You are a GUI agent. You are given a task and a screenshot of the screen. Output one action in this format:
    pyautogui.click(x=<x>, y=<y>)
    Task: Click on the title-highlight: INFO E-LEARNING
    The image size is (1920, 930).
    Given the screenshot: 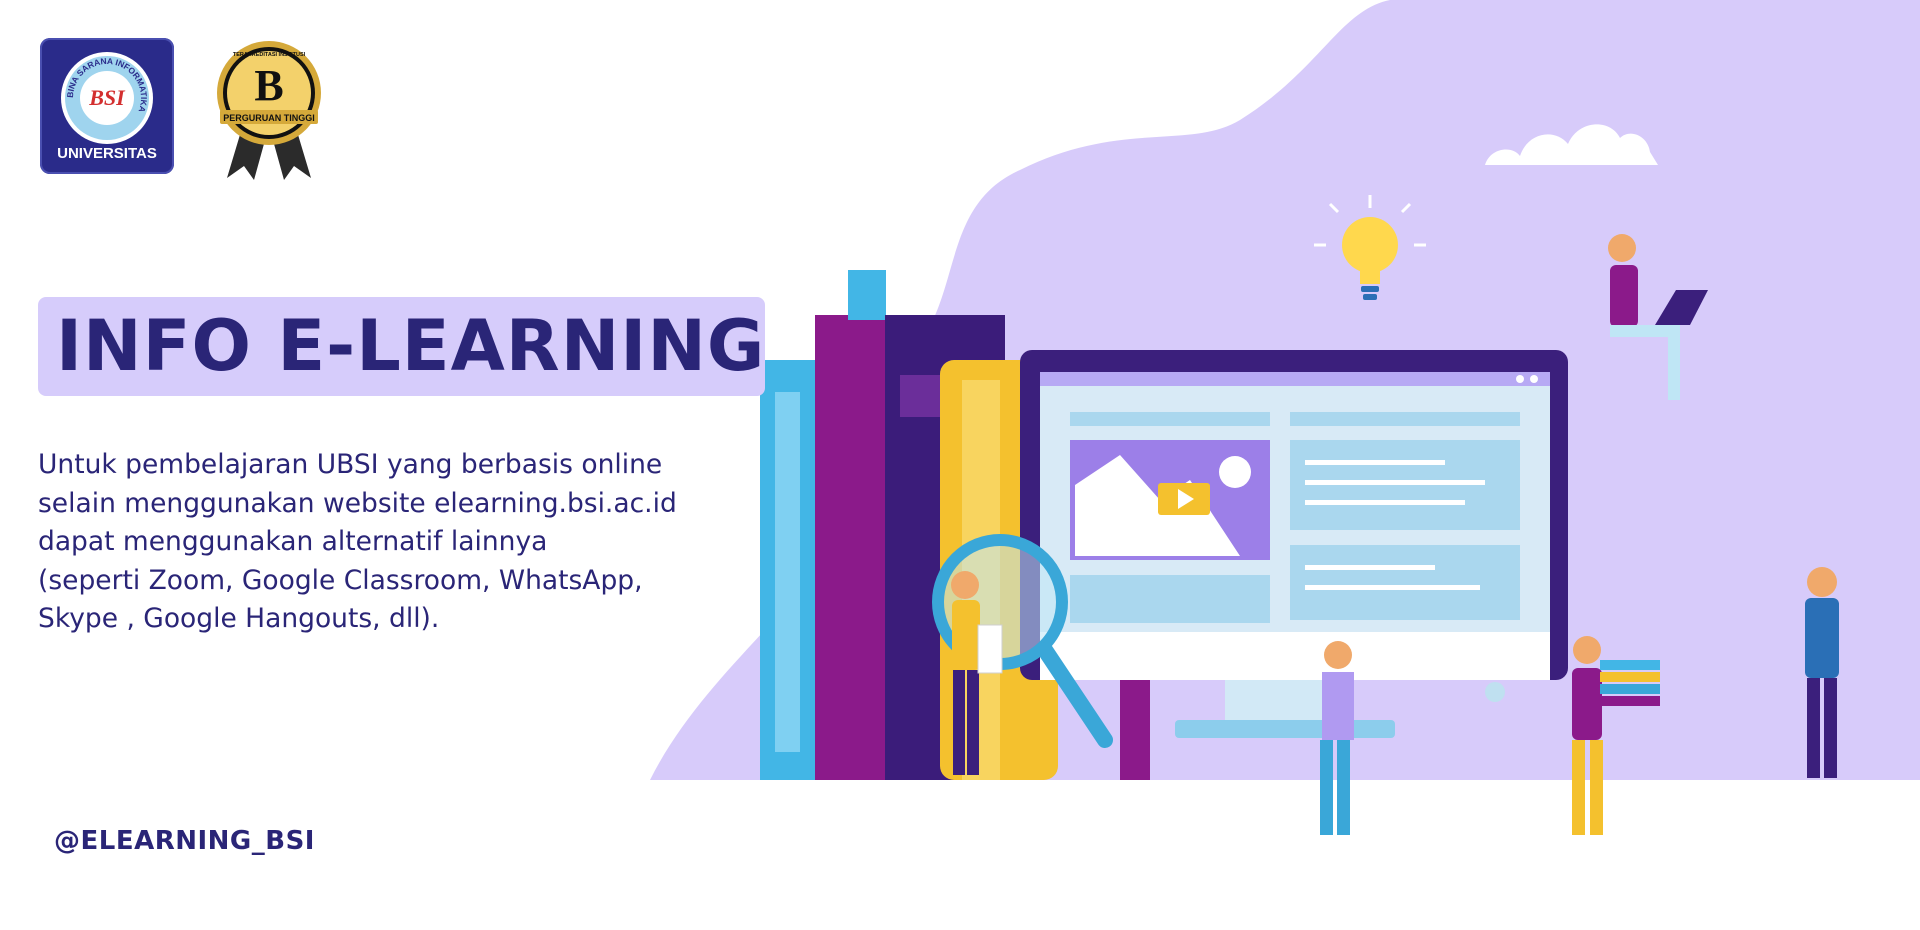 What is the action you would take?
    pyautogui.click(x=401, y=346)
    